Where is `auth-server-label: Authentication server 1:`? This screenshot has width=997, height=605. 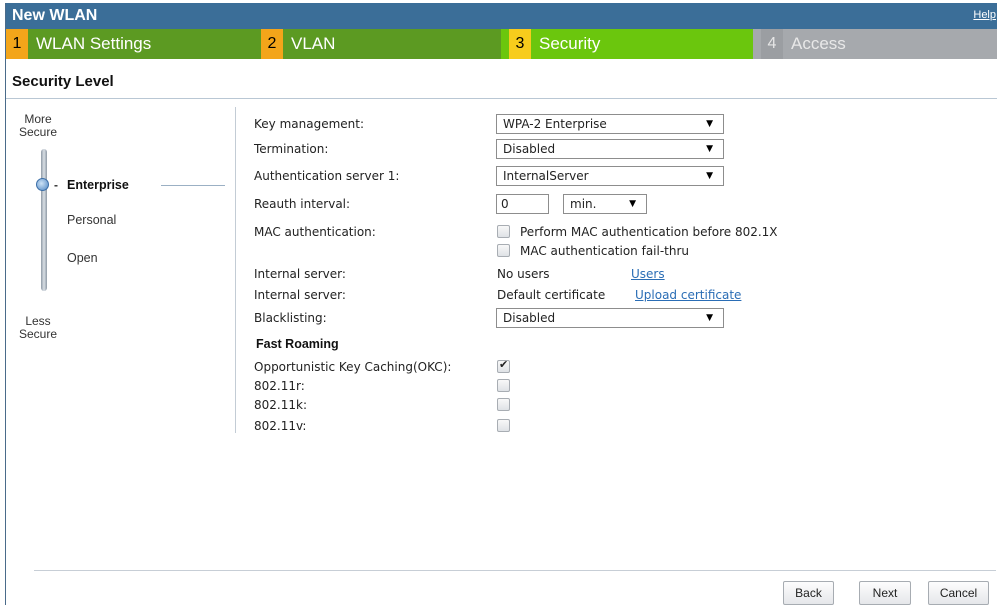
auth-server-label: Authentication server 1: is located at coordinates (327, 176).